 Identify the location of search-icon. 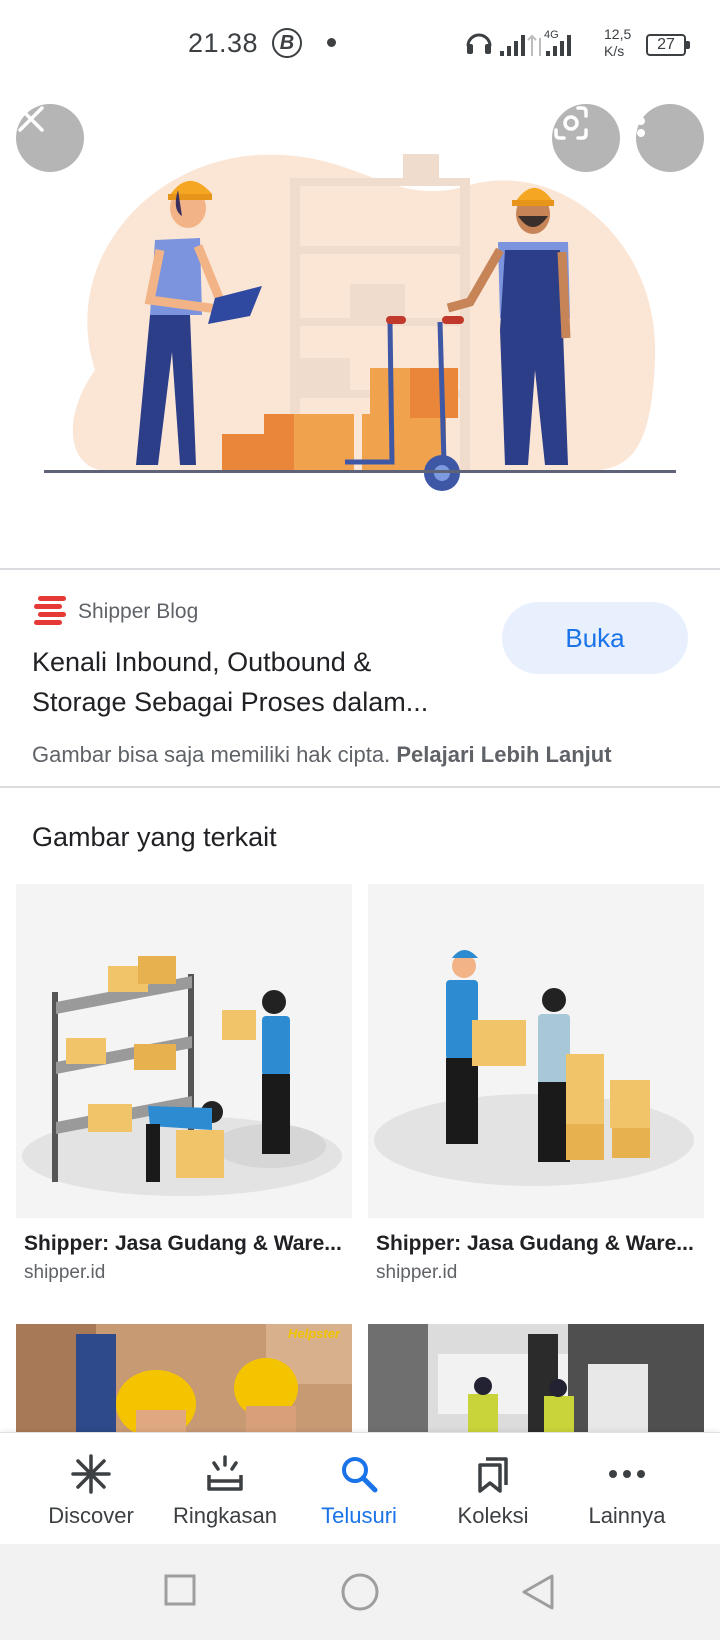
(360, 1475).